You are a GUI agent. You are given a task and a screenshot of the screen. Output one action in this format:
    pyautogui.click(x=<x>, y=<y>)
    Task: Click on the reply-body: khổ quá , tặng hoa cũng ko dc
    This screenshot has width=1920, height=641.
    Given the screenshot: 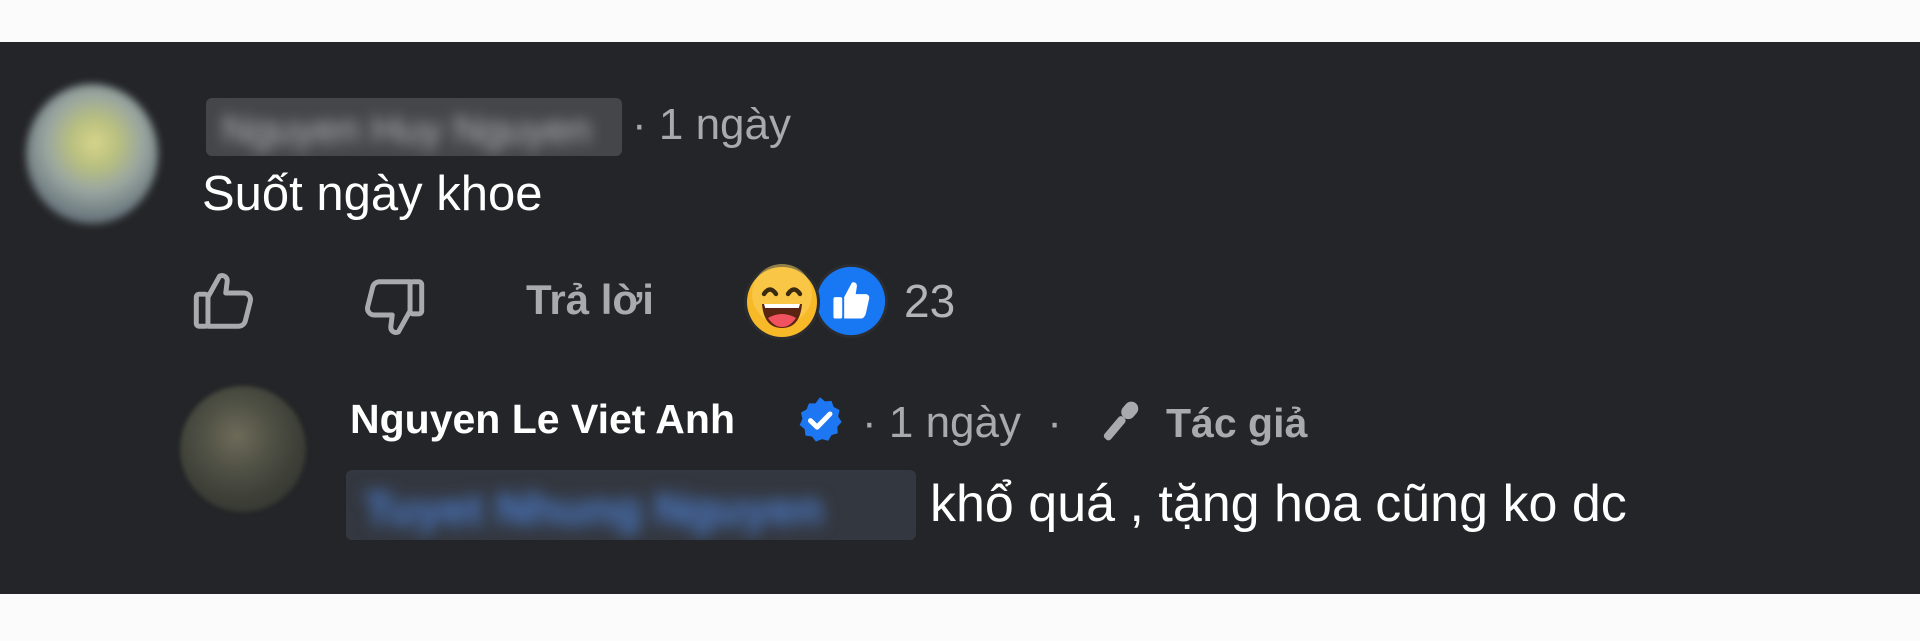 What is the action you would take?
    pyautogui.click(x=1278, y=504)
    